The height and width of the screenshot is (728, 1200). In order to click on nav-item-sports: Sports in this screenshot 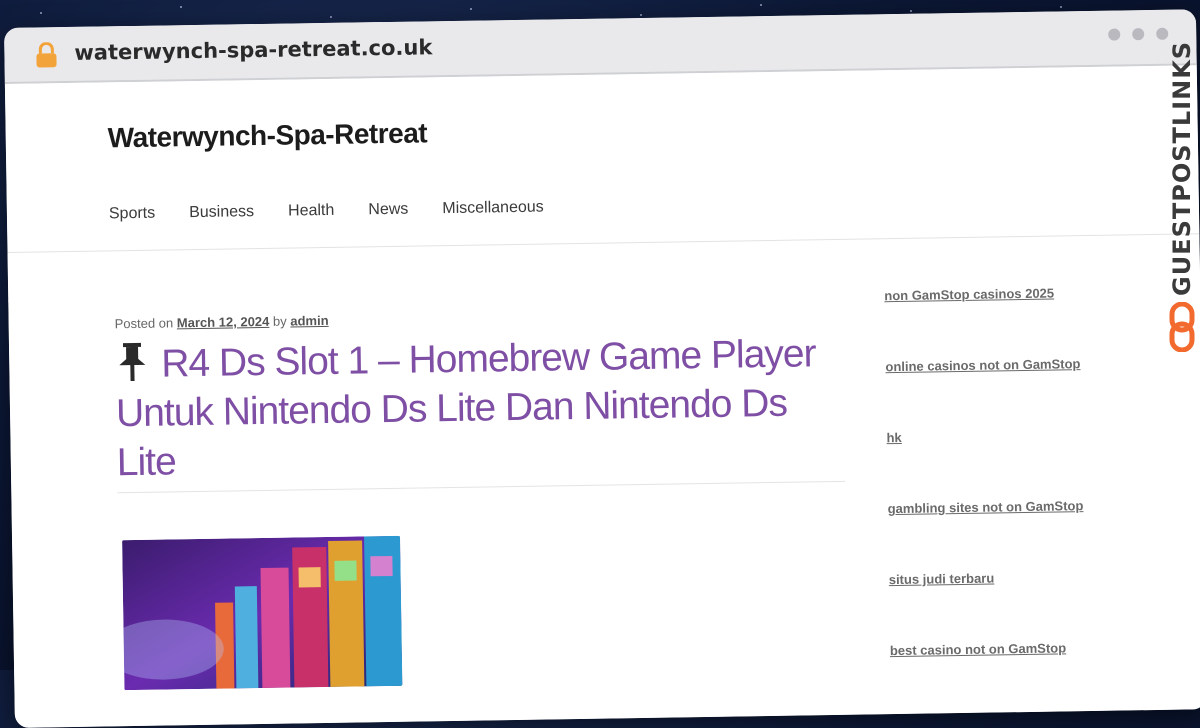, I will do `click(132, 214)`.